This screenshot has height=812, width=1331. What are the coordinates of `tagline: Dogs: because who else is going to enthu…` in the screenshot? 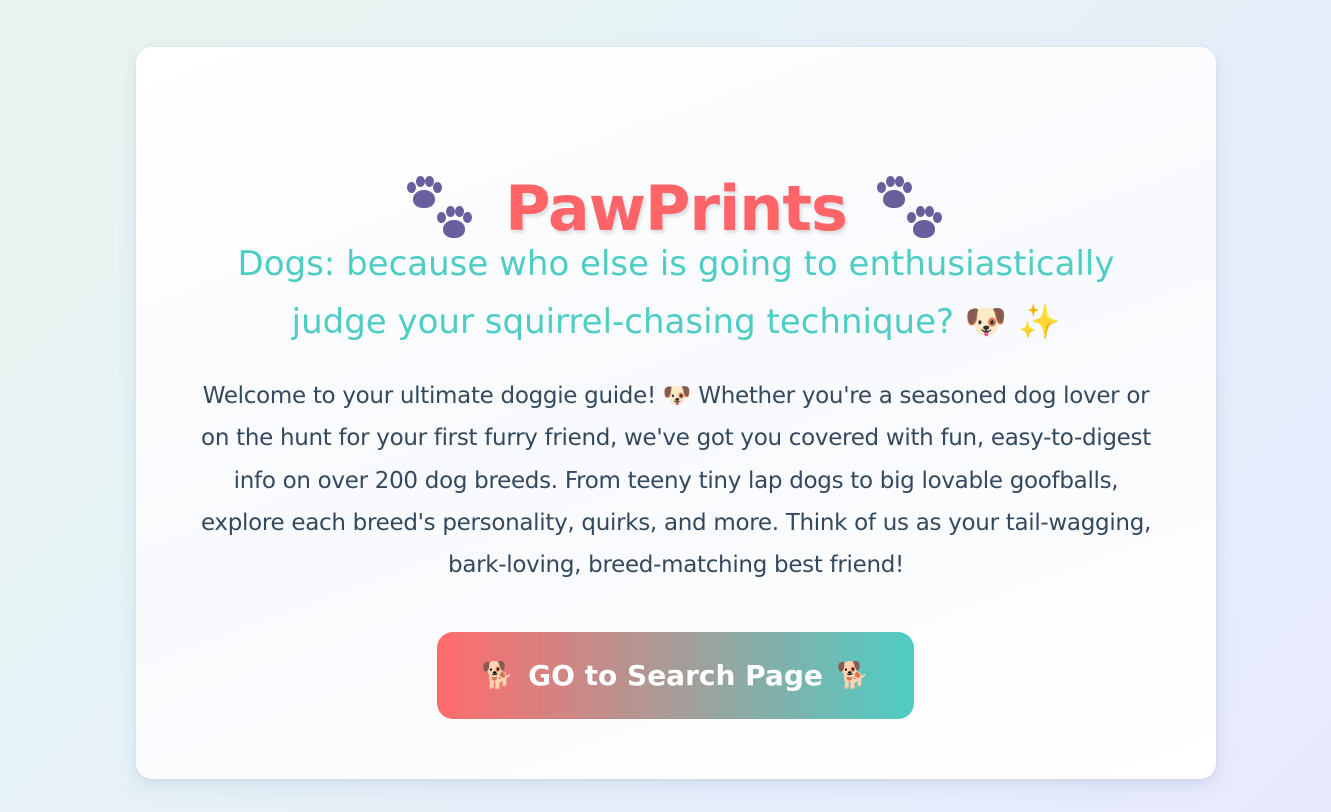 It's located at (676, 293).